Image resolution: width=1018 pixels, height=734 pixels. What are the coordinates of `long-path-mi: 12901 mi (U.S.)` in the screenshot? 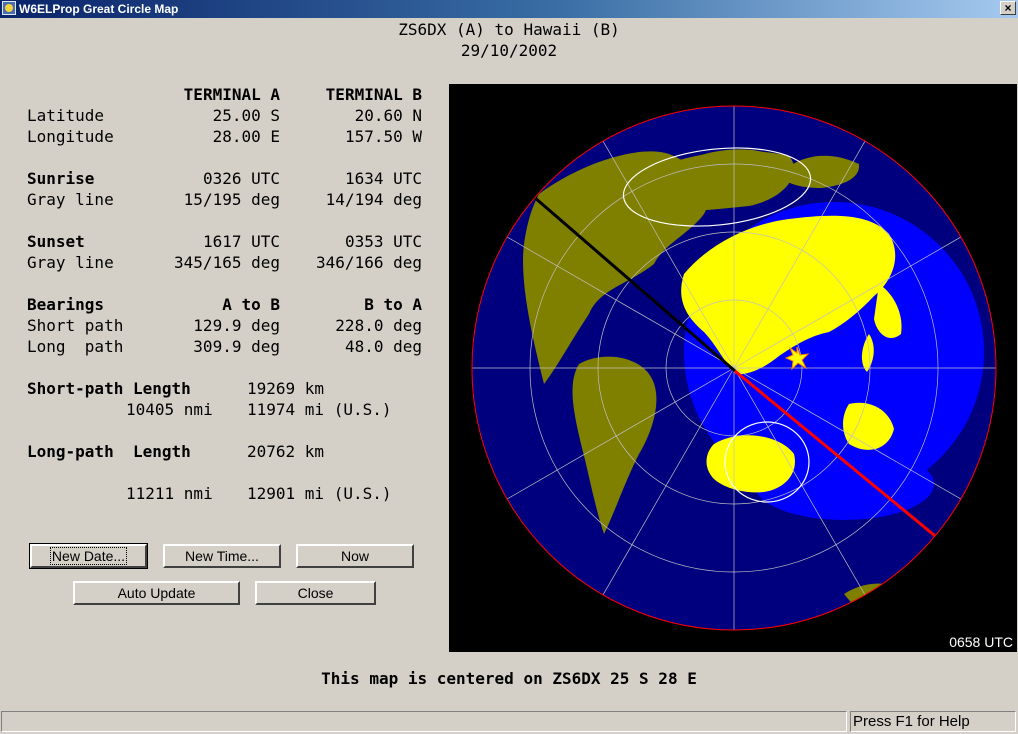 It's located at (319, 493).